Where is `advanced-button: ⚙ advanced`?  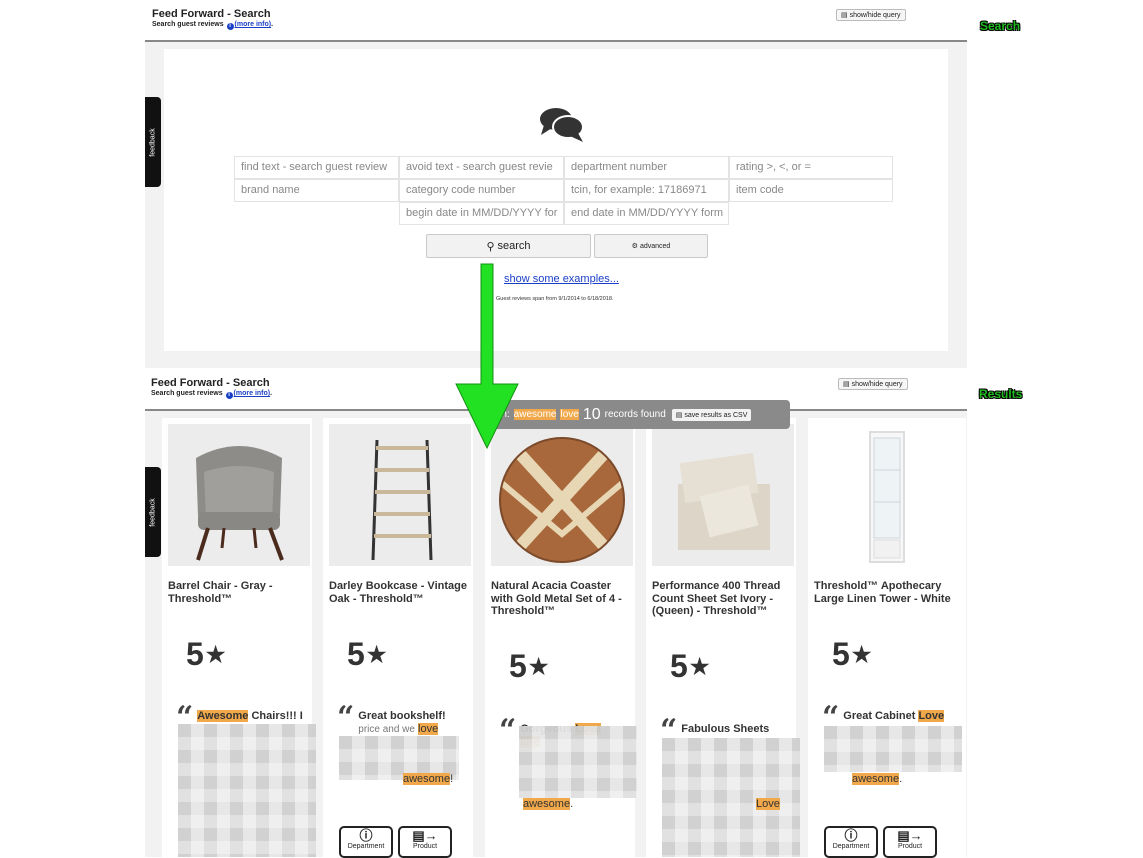 advanced-button: ⚙ advanced is located at coordinates (651, 246).